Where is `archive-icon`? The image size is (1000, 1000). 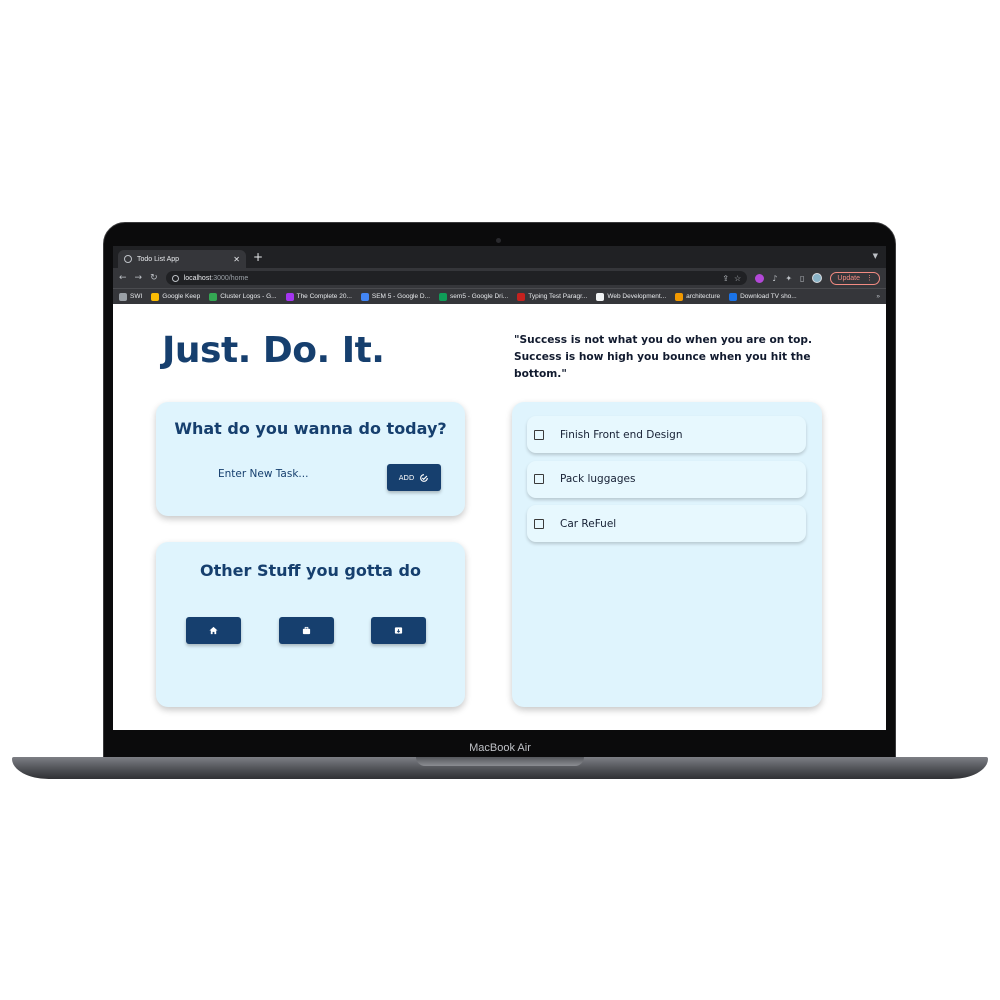 archive-icon is located at coordinates (398, 630).